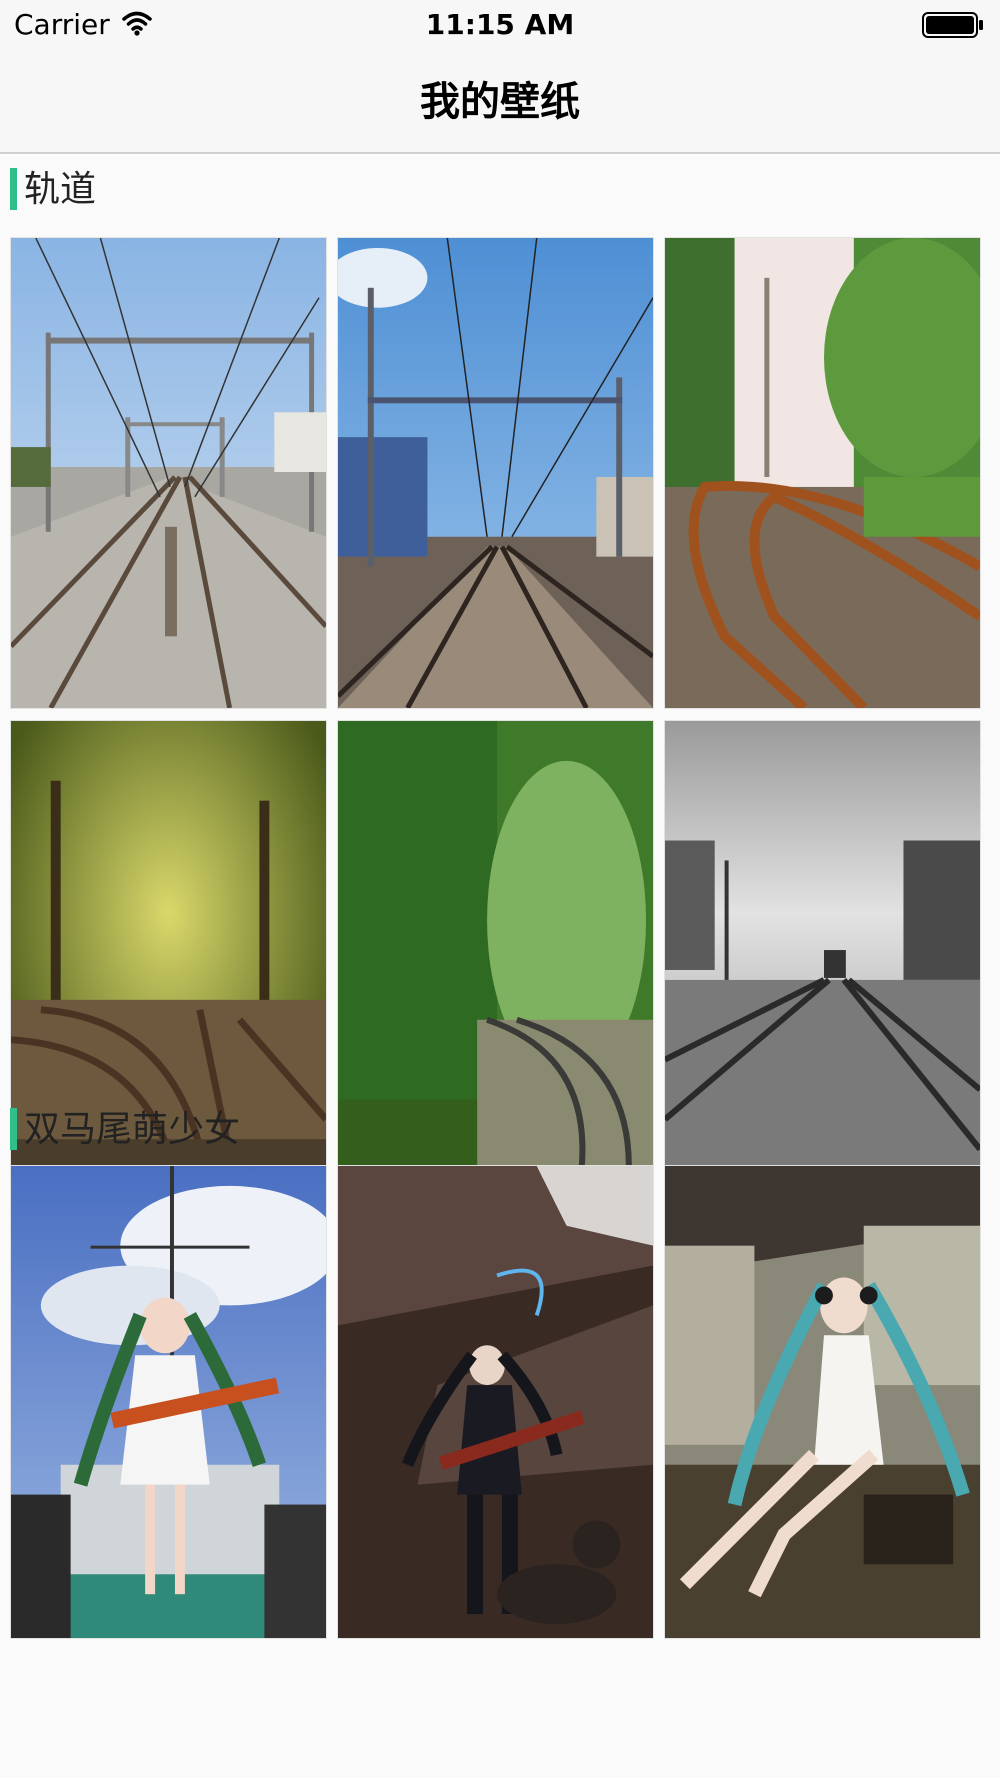 Image resolution: width=1000 pixels, height=1778 pixels. I want to click on section-title: 轨道, so click(60, 189).